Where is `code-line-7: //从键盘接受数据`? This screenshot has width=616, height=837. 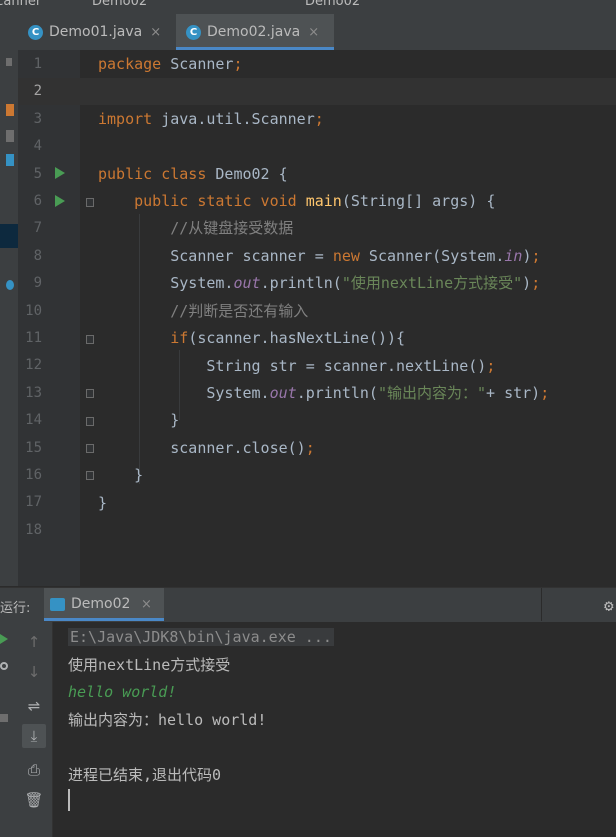 code-line-7: //从键盘接受数据 is located at coordinates (196, 228).